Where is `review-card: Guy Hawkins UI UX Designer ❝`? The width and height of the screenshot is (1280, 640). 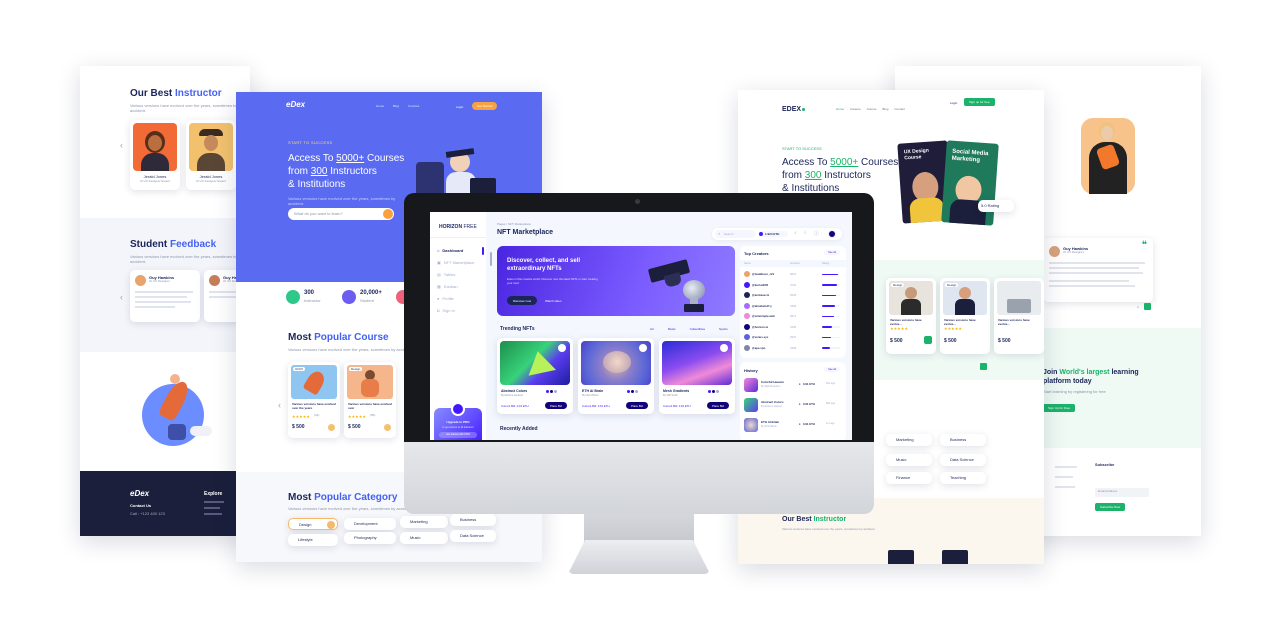 review-card: Guy Hawkins UI UX Designer ❝ is located at coordinates (1098, 270).